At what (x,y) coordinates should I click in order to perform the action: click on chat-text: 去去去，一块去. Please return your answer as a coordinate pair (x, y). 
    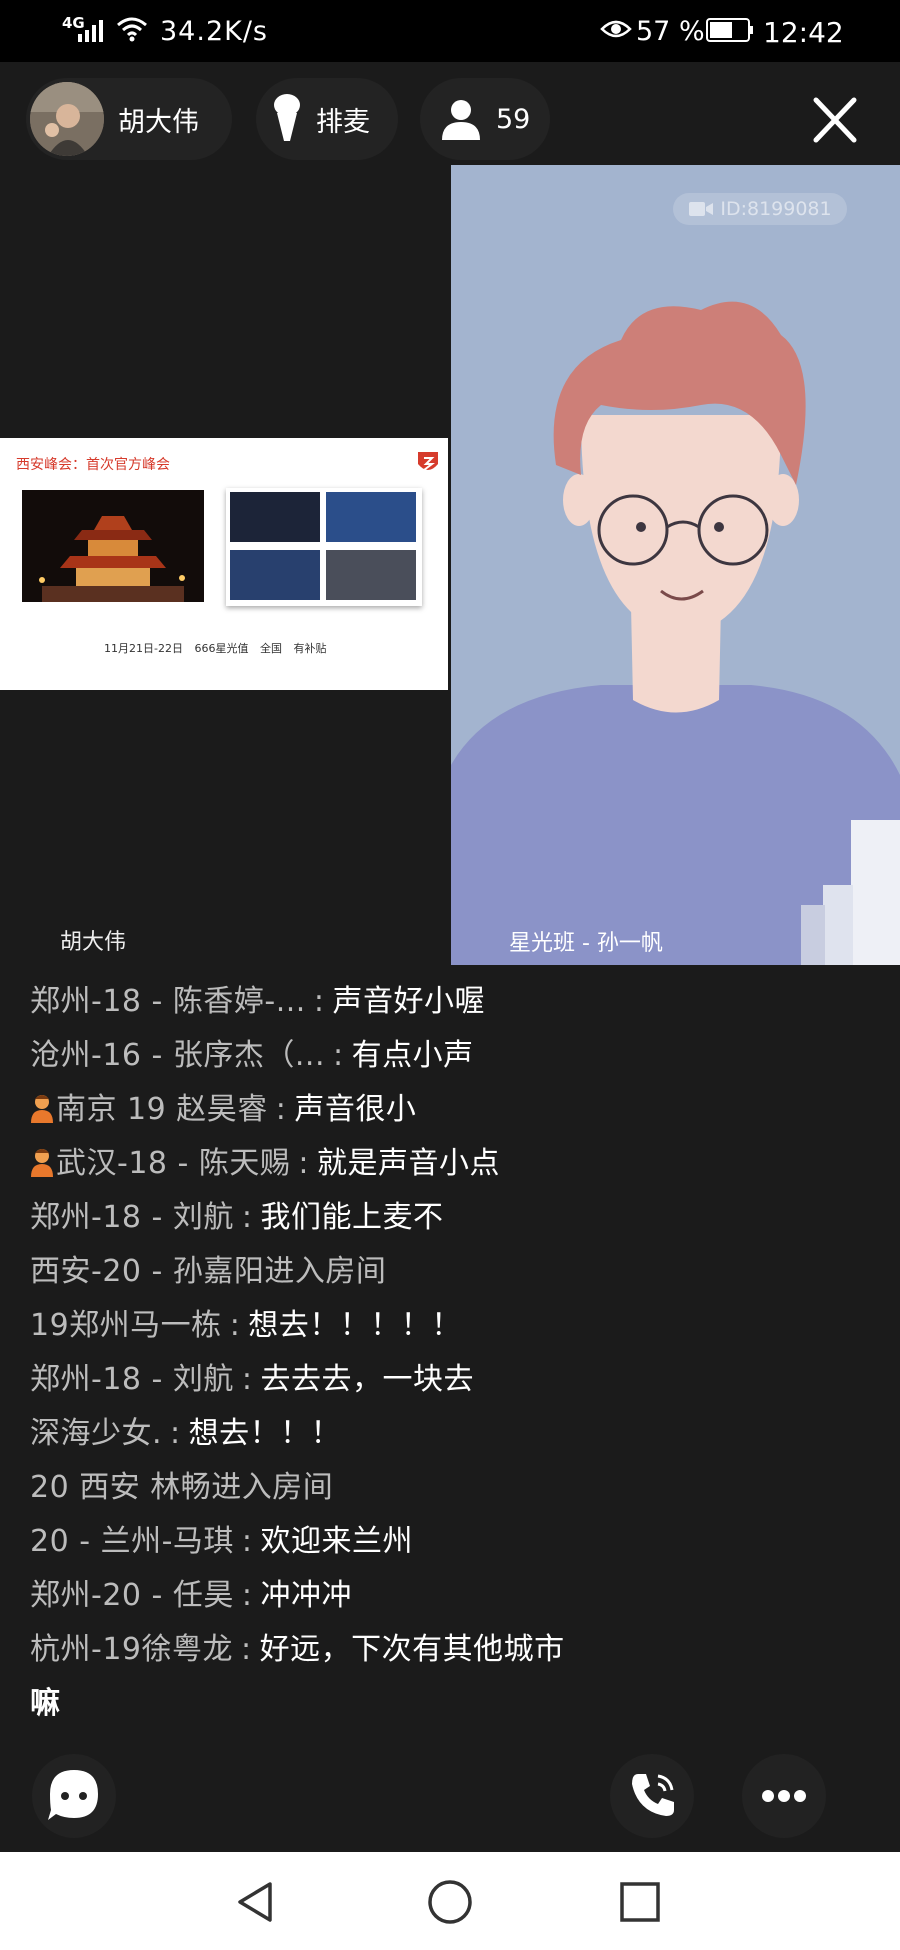
    Looking at the image, I should click on (367, 1379).